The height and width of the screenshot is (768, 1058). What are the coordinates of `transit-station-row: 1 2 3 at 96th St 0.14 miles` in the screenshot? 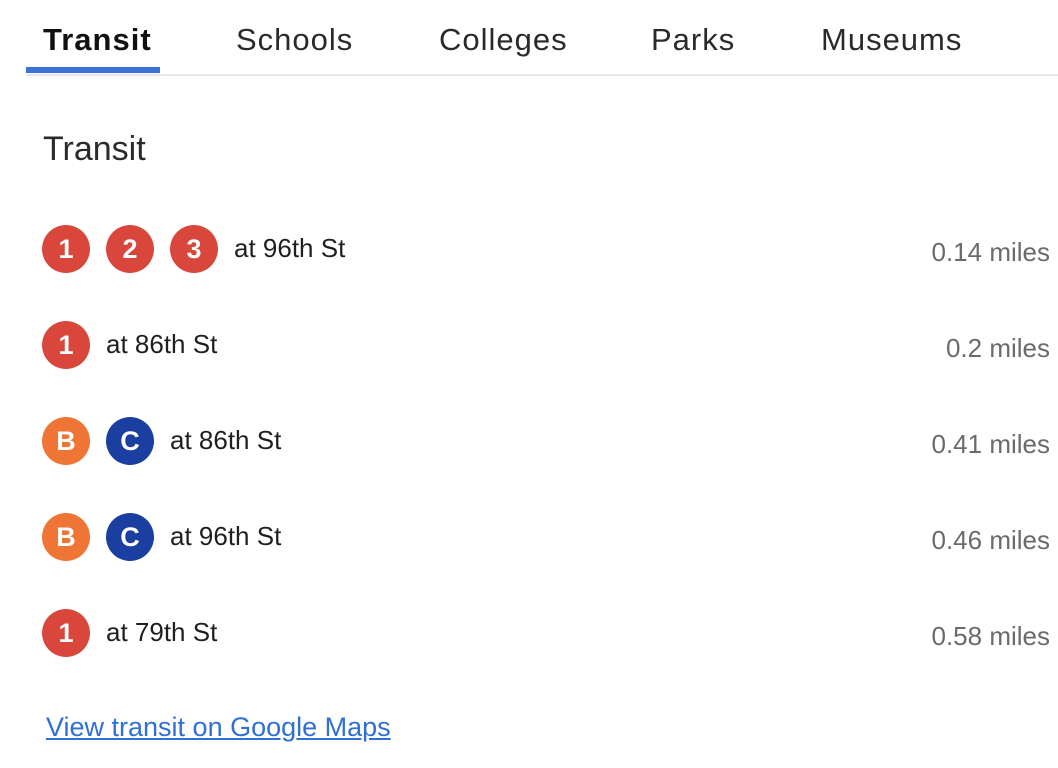 It's located at (529, 255).